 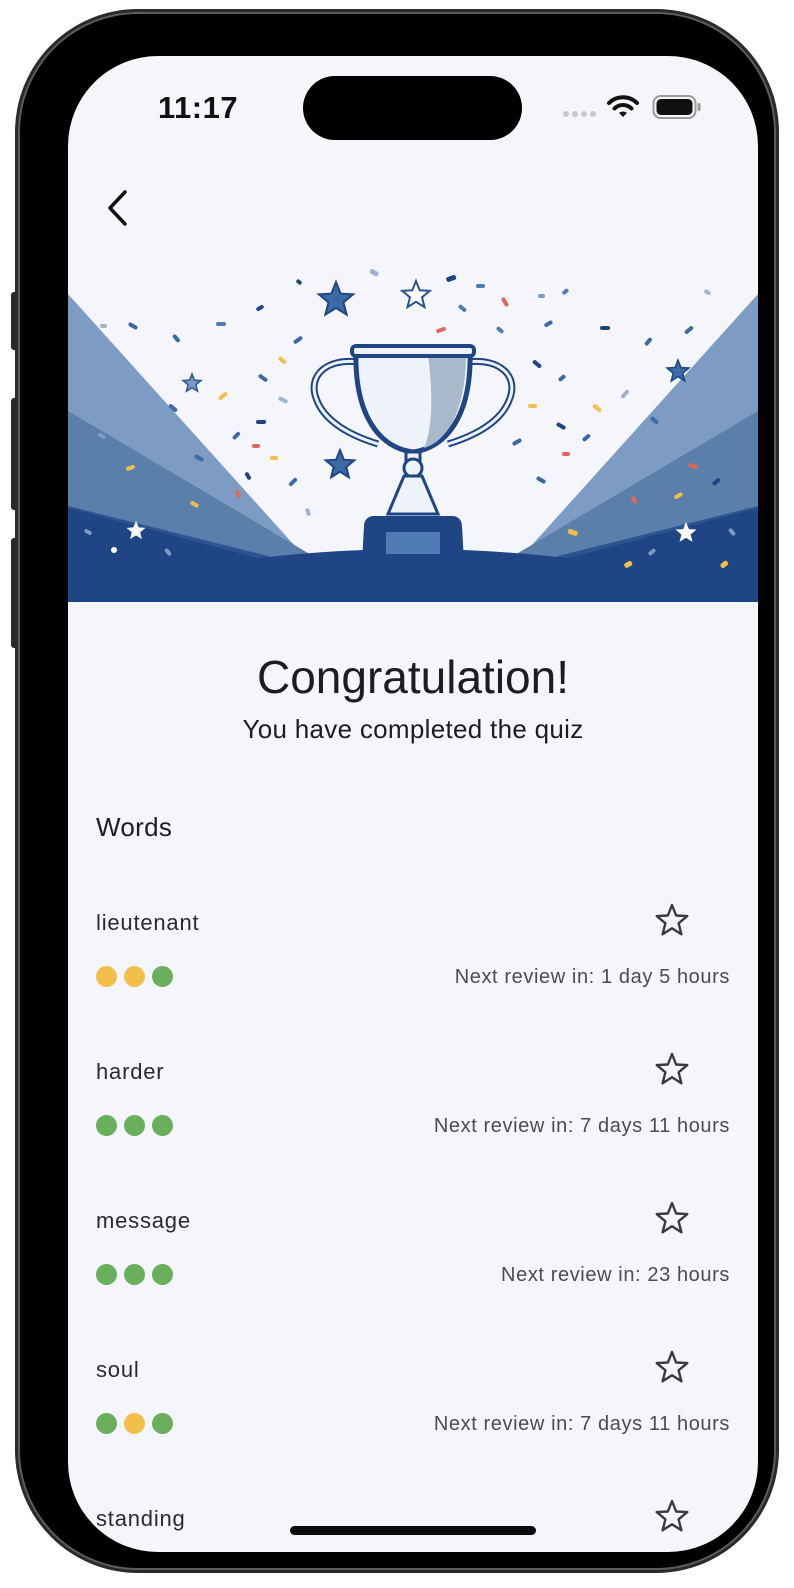 What do you see at coordinates (592, 977) in the screenshot?
I see `next-review-text: Next review in: 1 day 5 hours` at bounding box center [592, 977].